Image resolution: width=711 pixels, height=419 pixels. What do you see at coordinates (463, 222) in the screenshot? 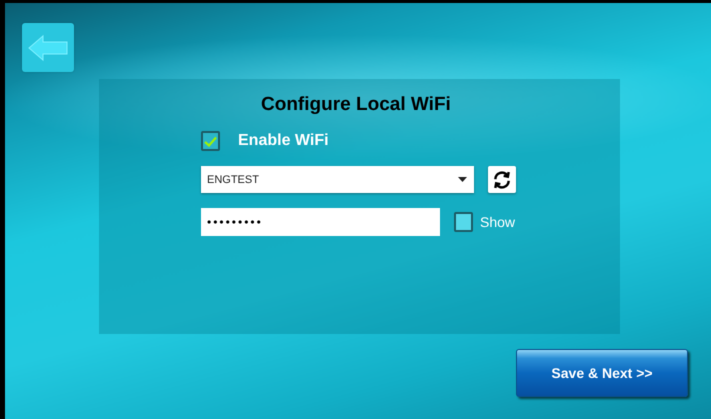
I see `show-password-checkbox` at bounding box center [463, 222].